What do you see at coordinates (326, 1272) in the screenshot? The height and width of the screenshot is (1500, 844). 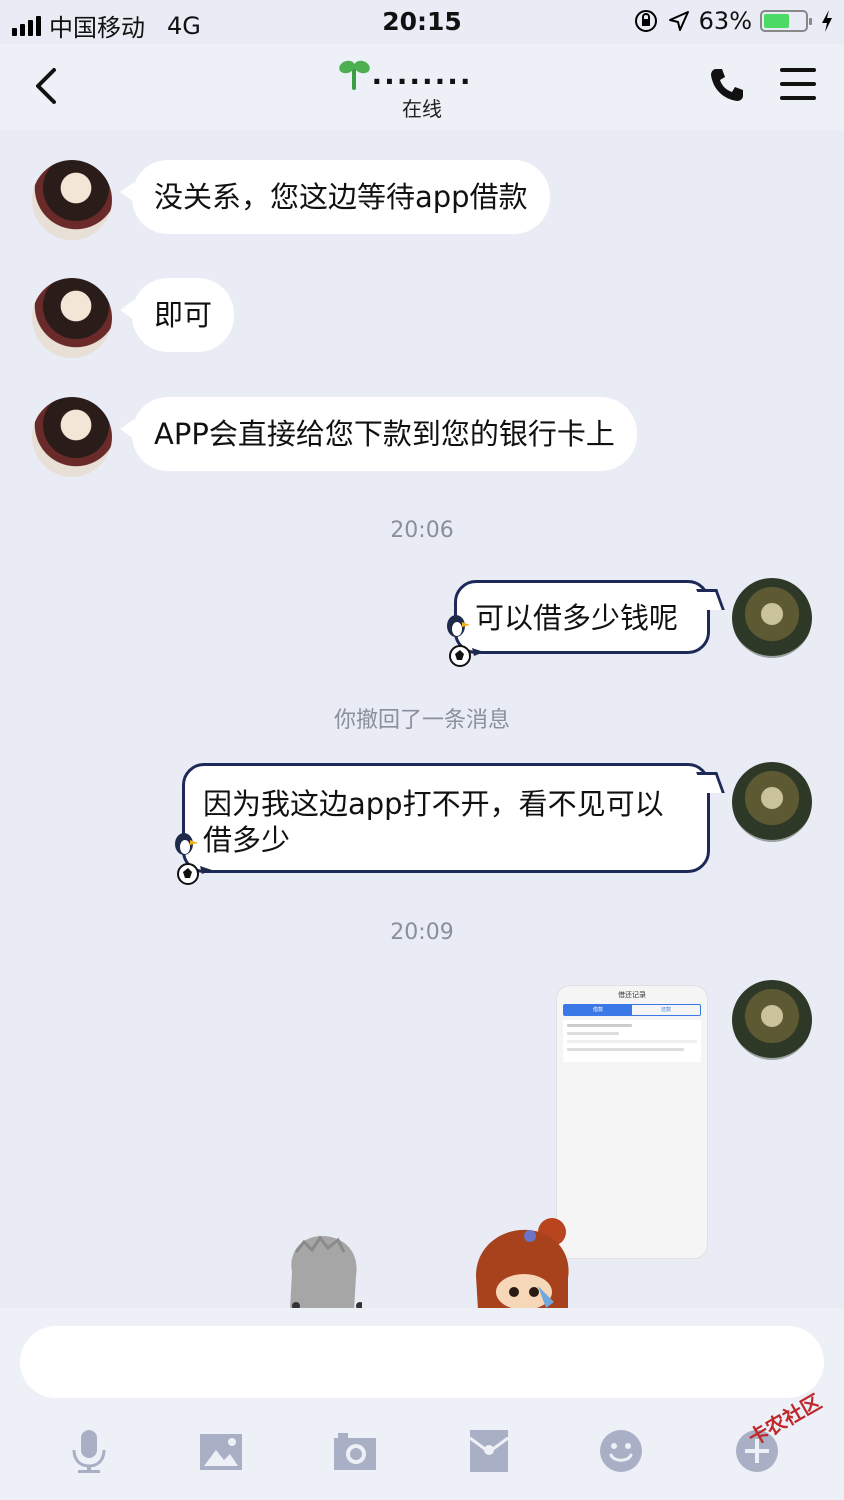 I see `grey-character-sticker` at bounding box center [326, 1272].